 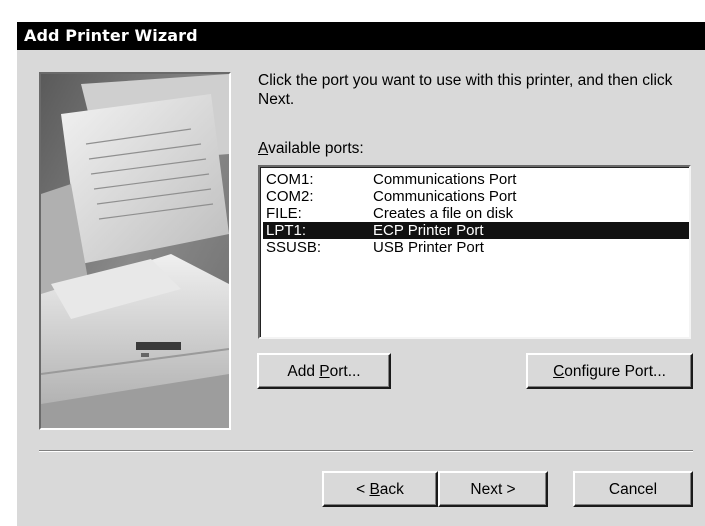 I want to click on port-item-lpt1: LPT1: ECP Printer Port, so click(x=476, y=230).